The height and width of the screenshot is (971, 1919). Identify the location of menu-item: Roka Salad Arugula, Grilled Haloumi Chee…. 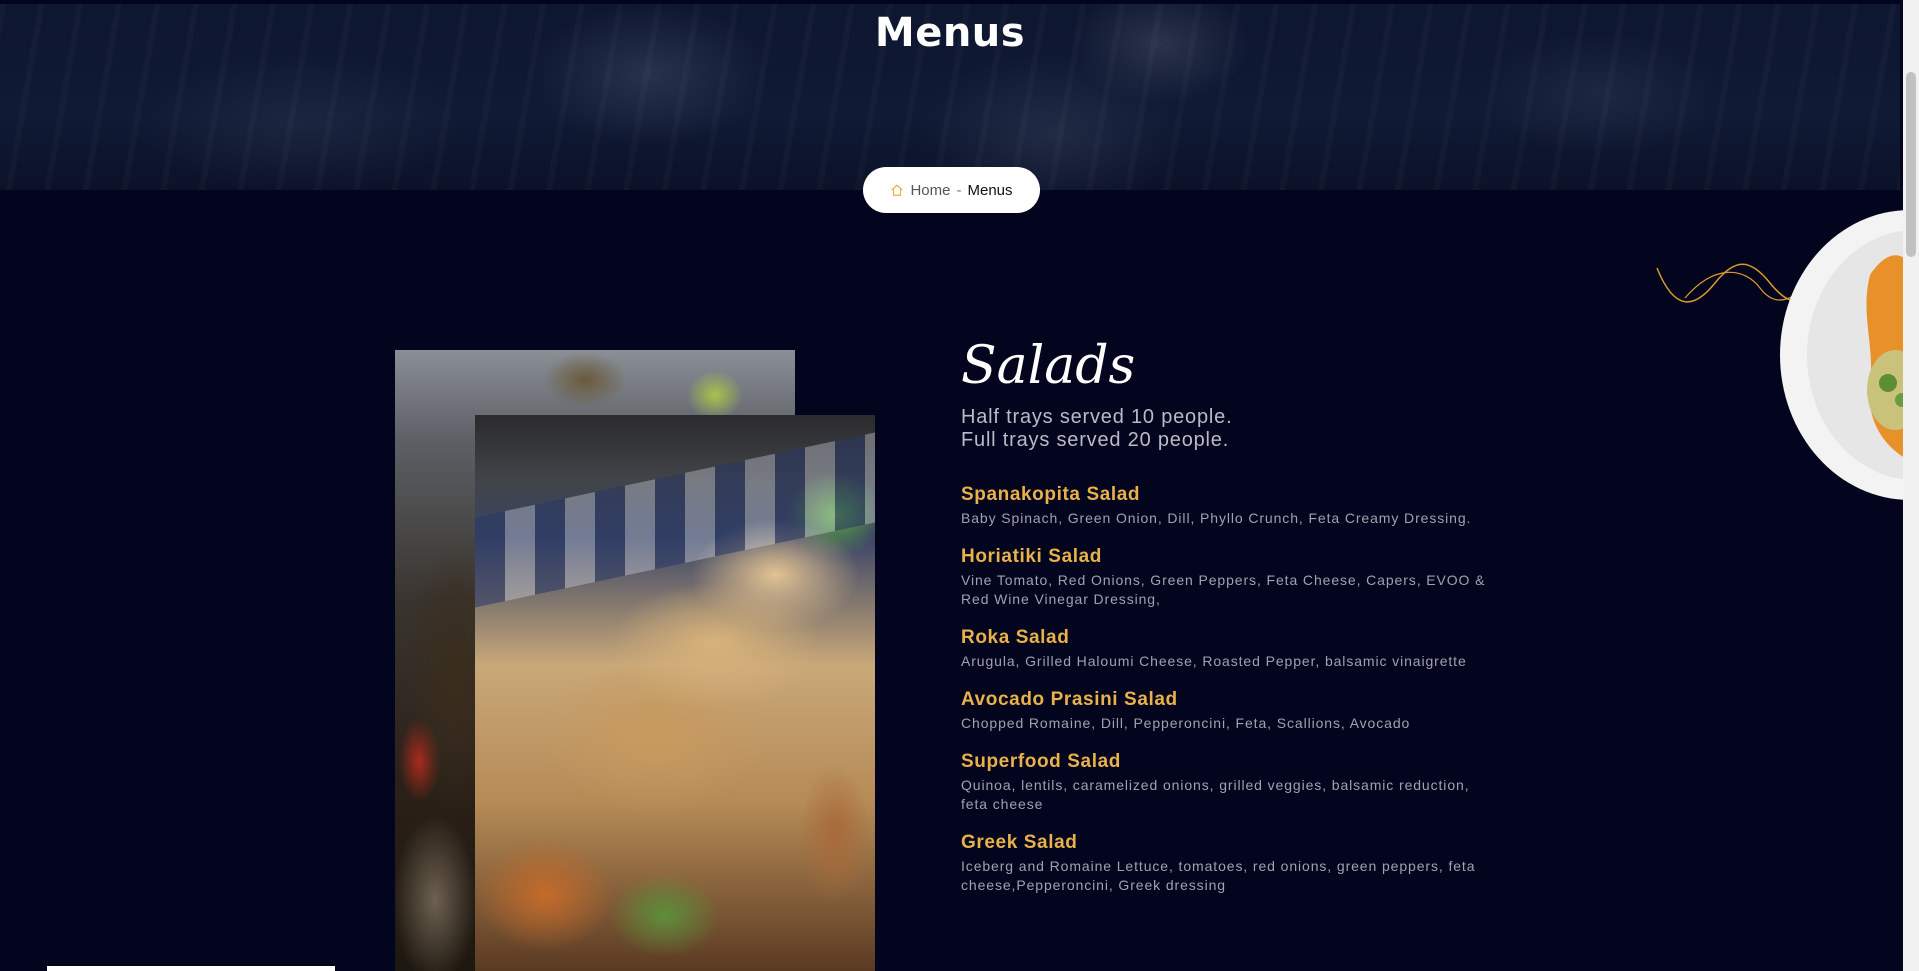
(1241, 649).